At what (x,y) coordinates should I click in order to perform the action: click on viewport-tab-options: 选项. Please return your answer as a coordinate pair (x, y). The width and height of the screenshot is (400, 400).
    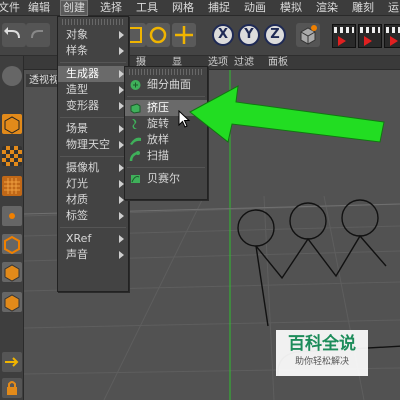
    Looking at the image, I should click on (218, 63).